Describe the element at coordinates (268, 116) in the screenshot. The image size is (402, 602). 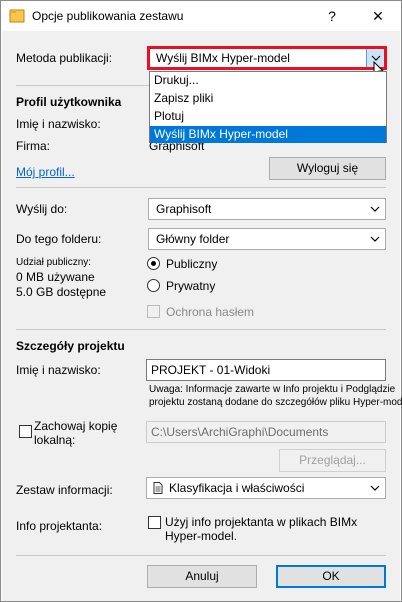
I see `dropdown-option-plot: Plotuj` at that location.